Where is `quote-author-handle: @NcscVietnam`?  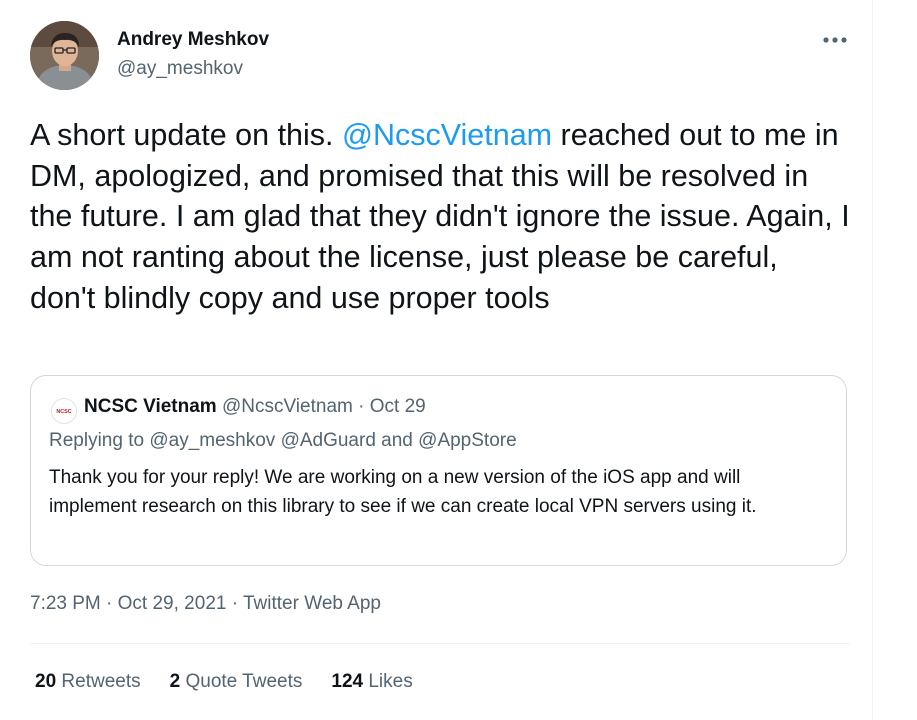
quote-author-handle: @NcscVietnam is located at coordinates (287, 406).